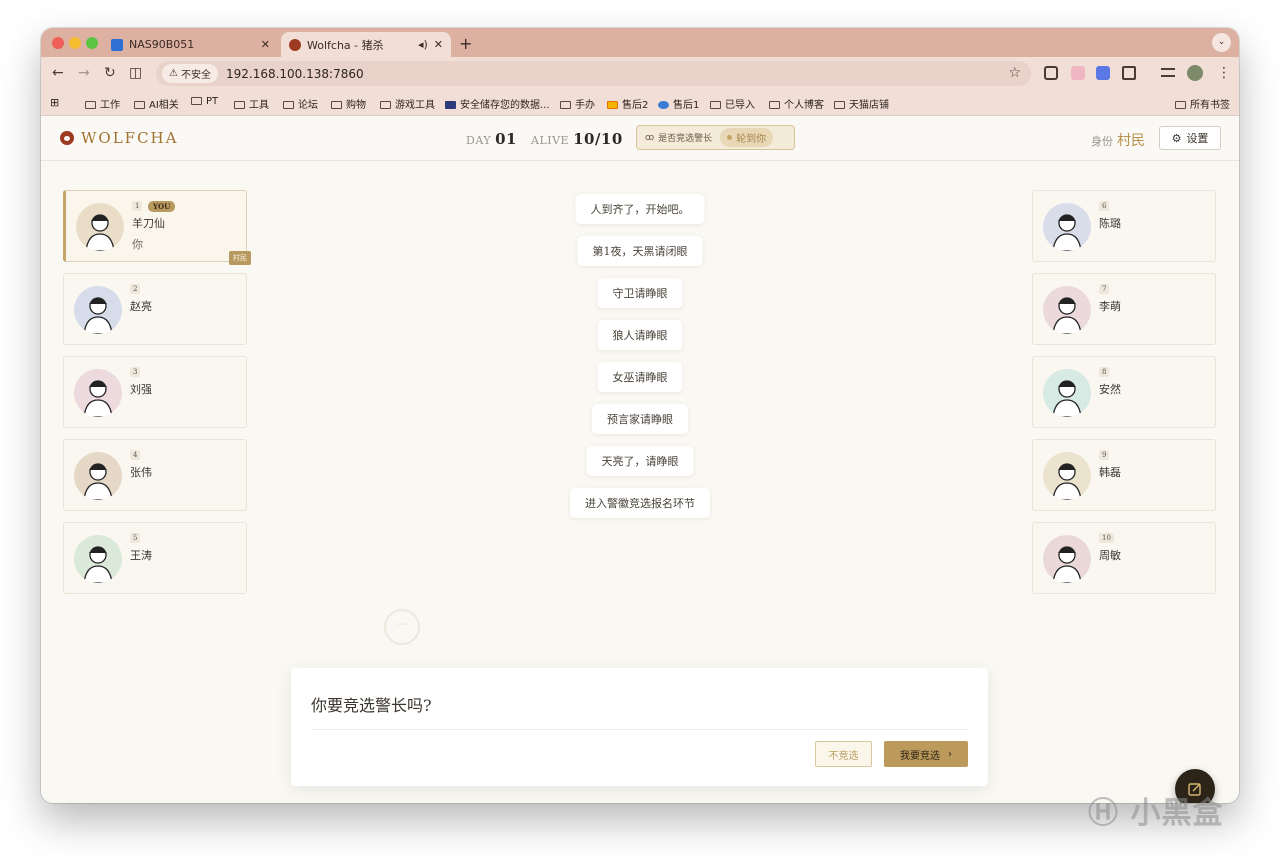  Describe the element at coordinates (58, 43) in the screenshot. I see `close-window-button` at that location.